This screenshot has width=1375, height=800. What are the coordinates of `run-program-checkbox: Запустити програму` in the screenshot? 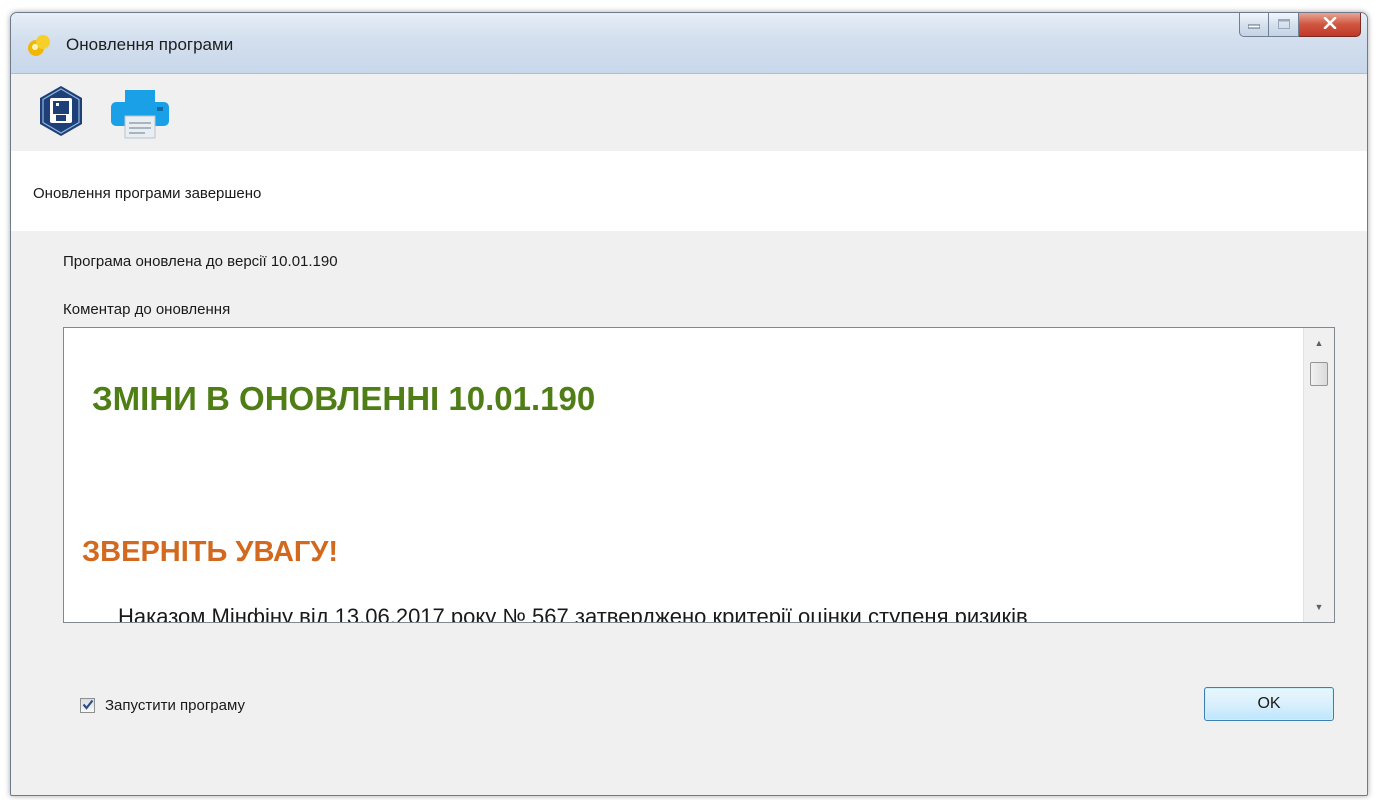 It's located at (162, 705).